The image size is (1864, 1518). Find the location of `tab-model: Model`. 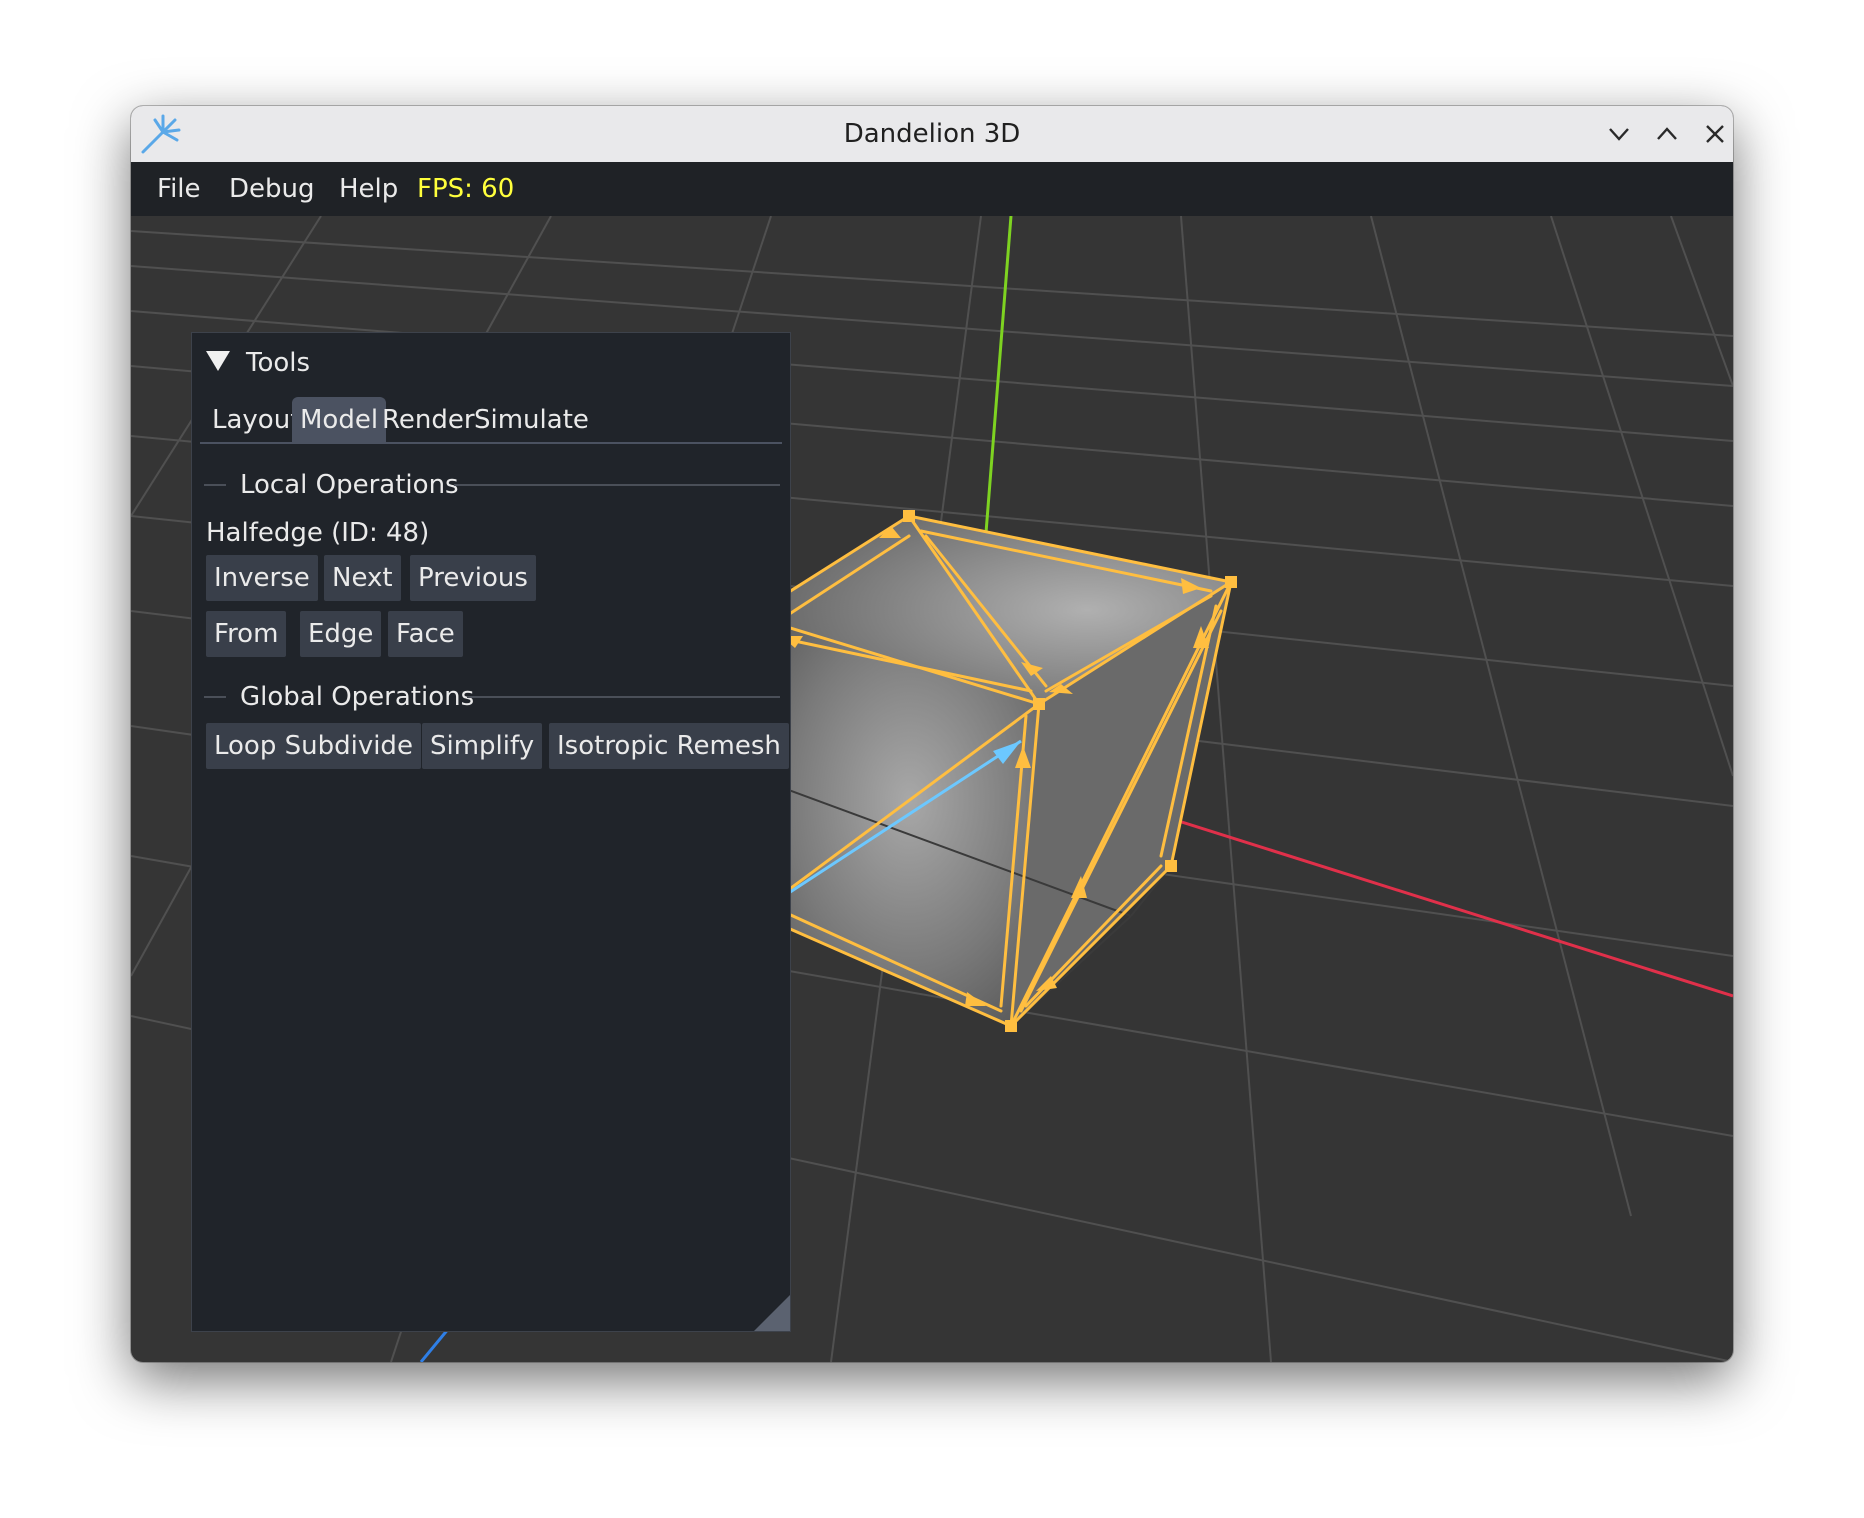

tab-model: Model is located at coordinates (339, 420).